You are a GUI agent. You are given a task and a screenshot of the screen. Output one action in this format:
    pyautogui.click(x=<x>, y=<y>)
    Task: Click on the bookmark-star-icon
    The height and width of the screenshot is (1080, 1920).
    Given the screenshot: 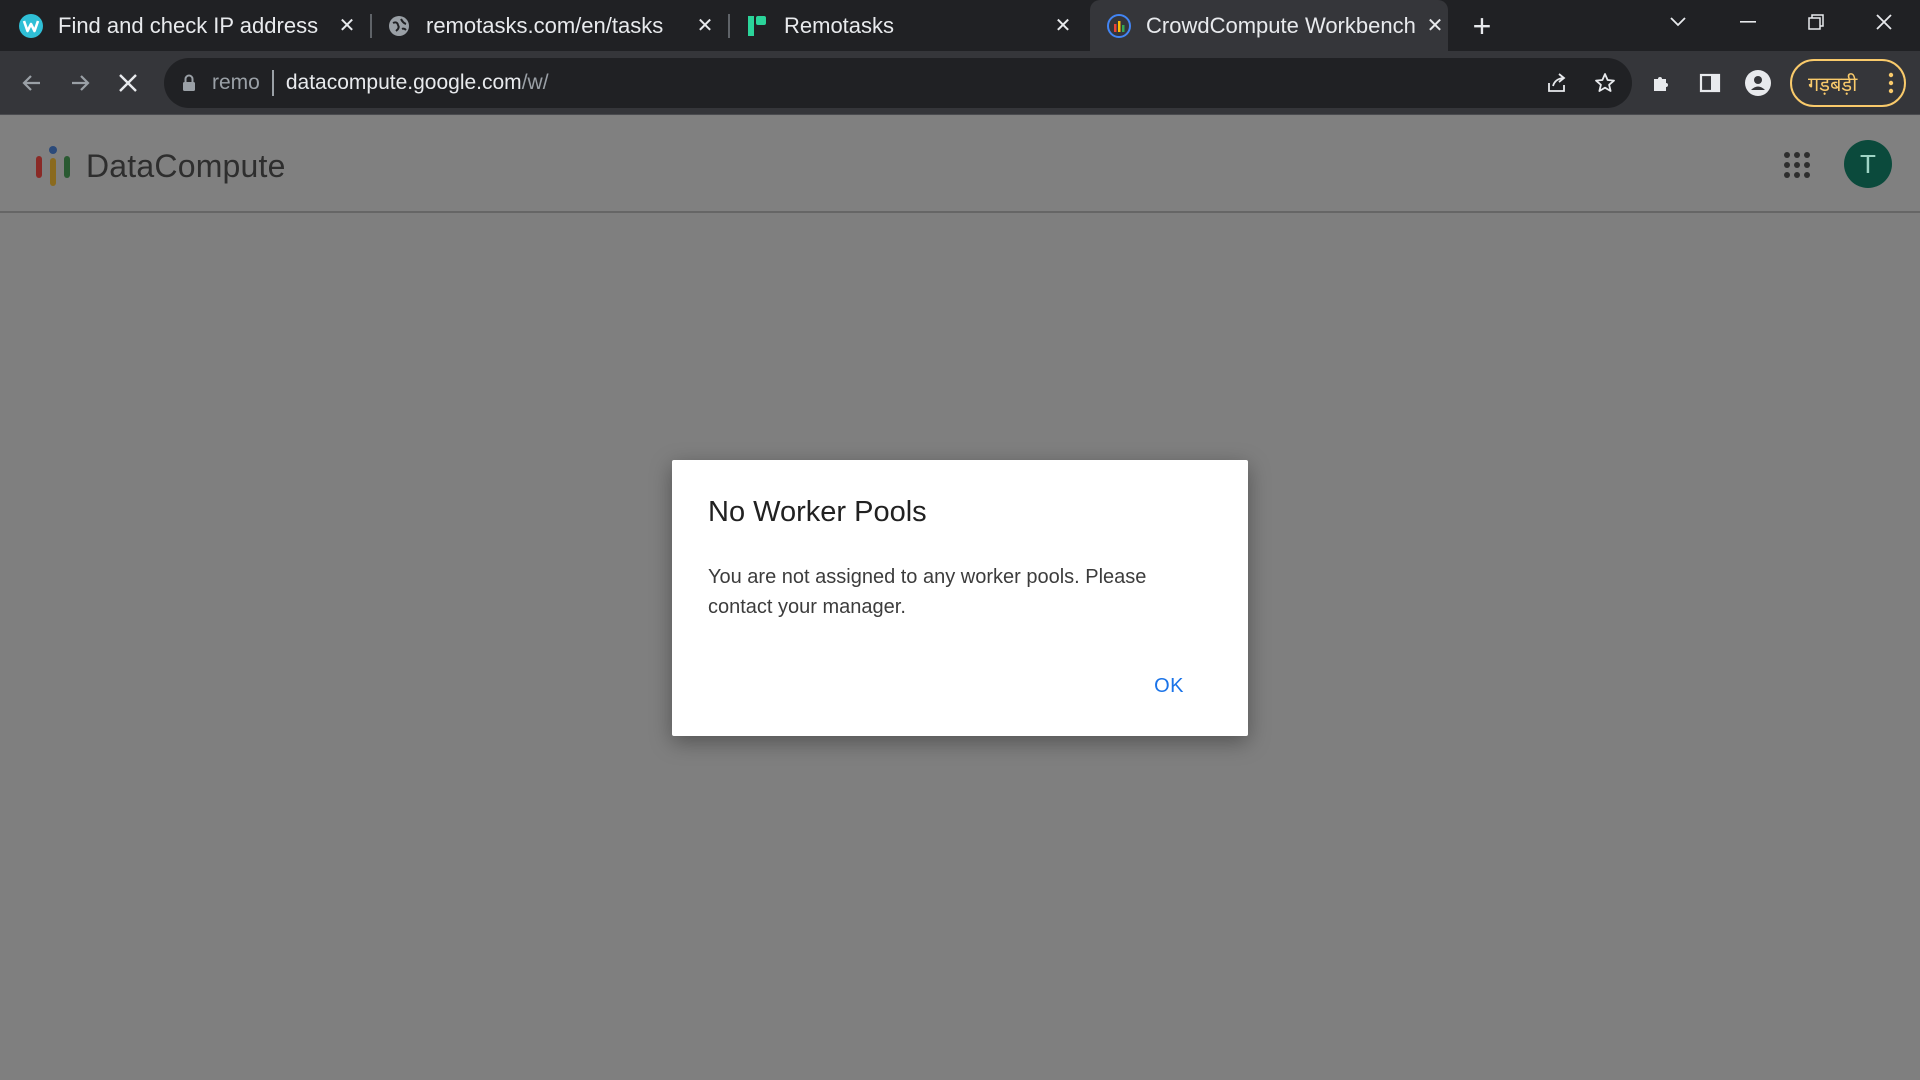 What is the action you would take?
    pyautogui.click(x=1605, y=83)
    